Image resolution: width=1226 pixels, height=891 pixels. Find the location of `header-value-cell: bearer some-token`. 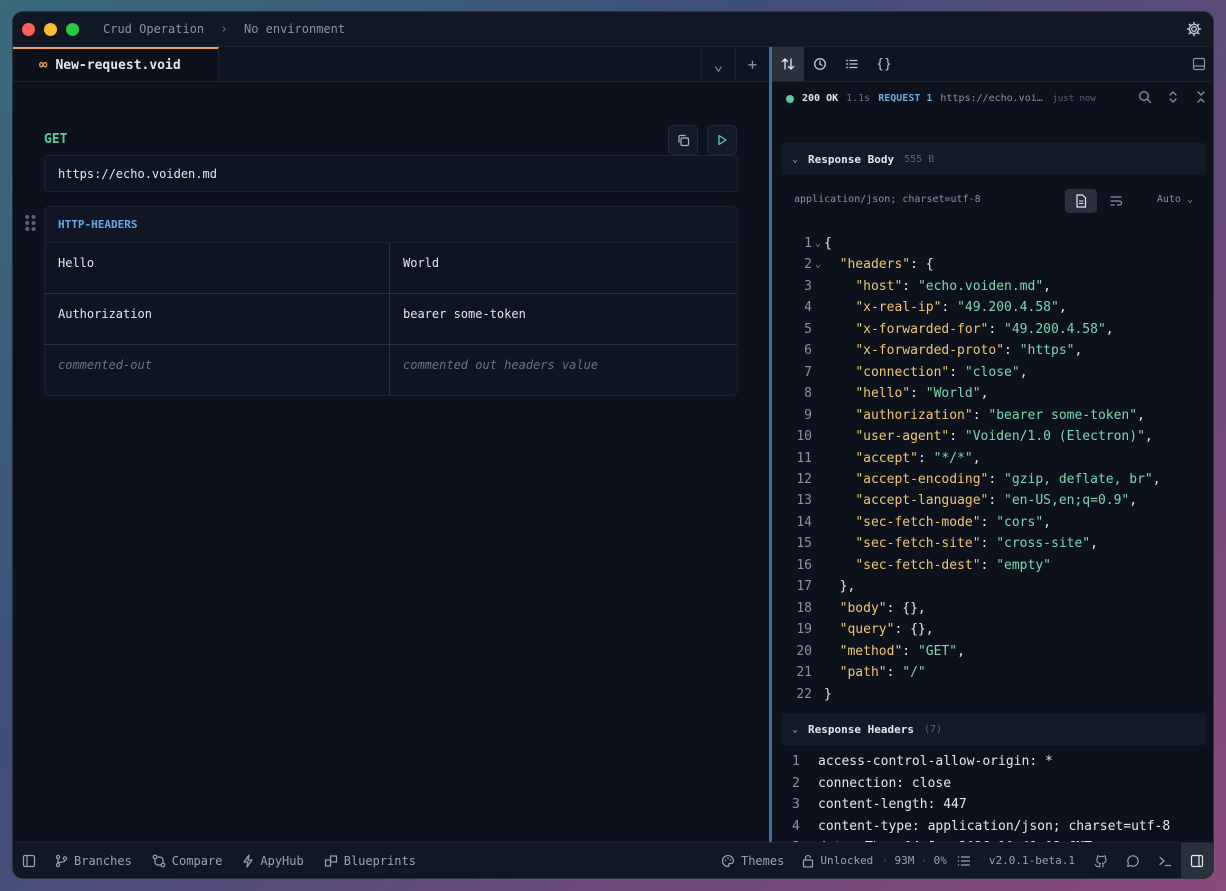

header-value-cell: bearer some-token is located at coordinates (562, 319).